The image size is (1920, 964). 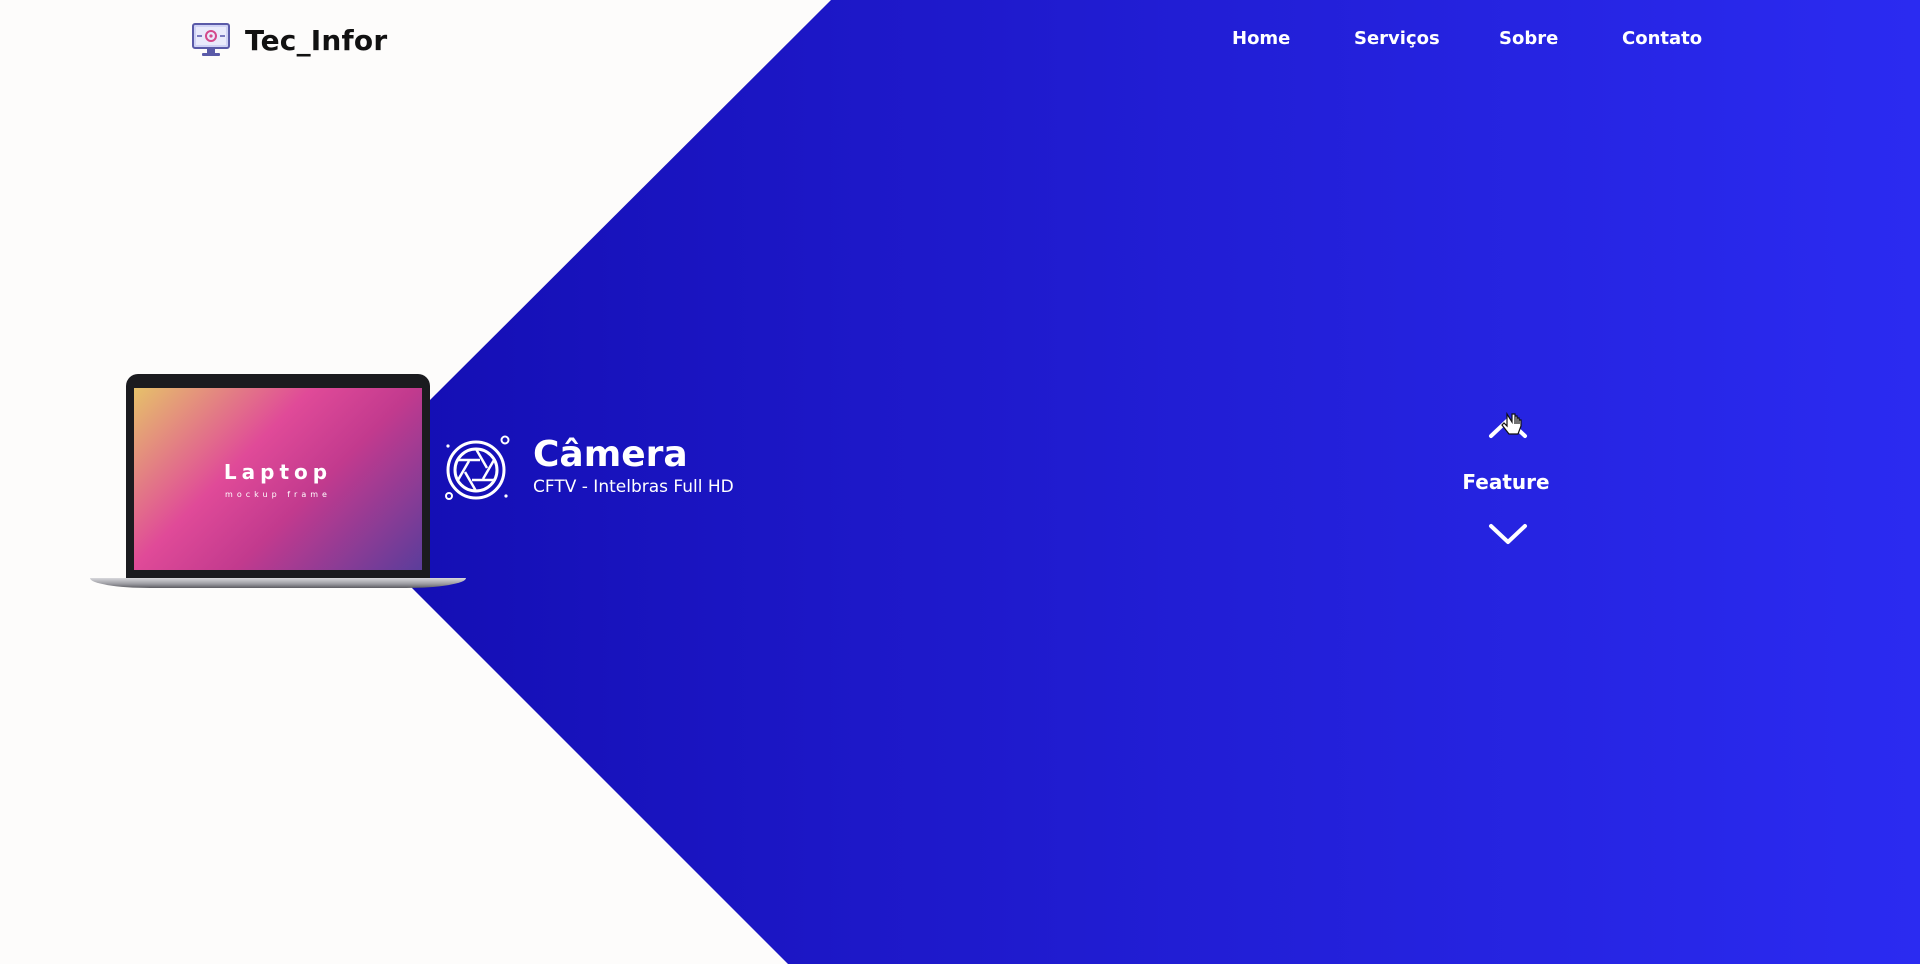 I want to click on feature-title: Câmera, so click(x=610, y=454).